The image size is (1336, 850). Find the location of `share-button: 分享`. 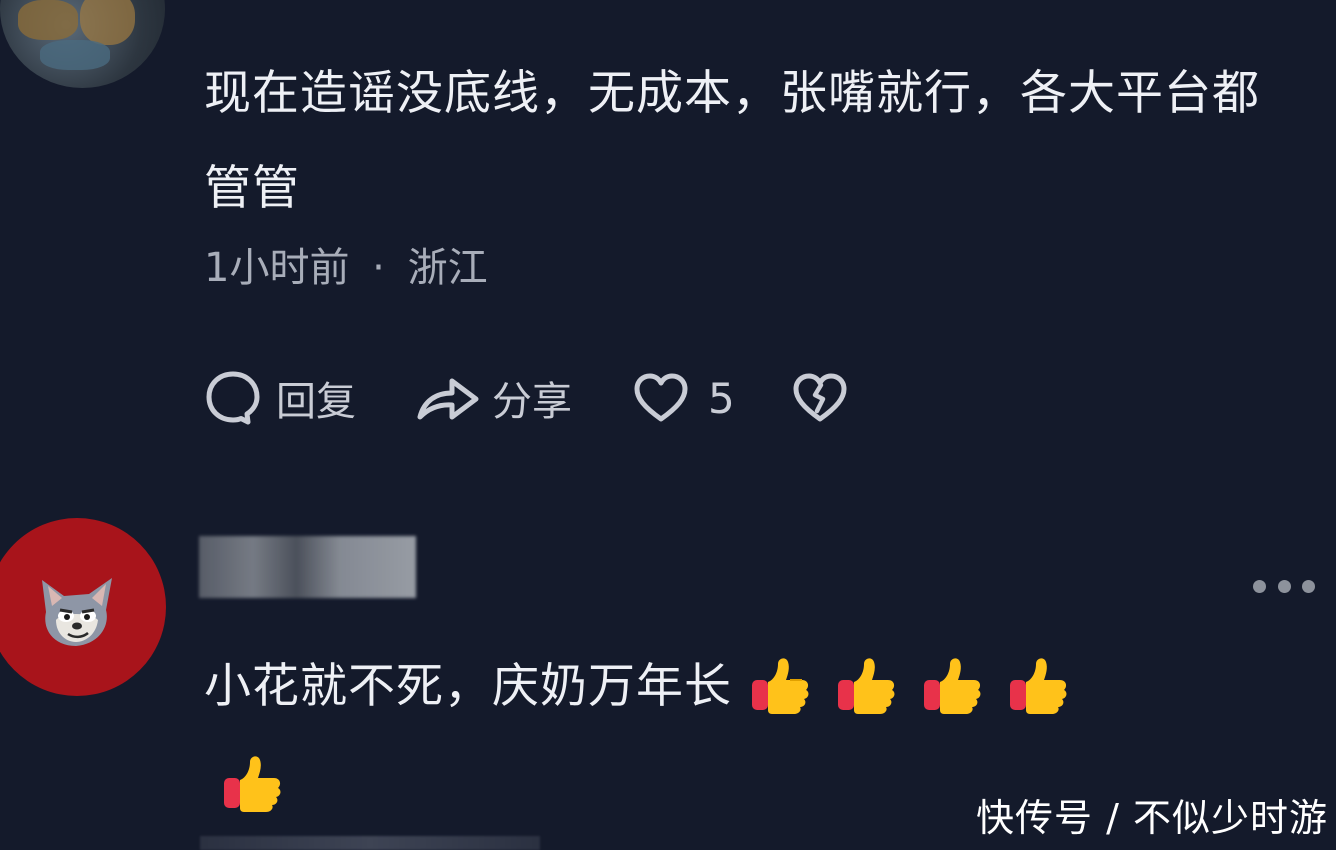

share-button: 分享 is located at coordinates (493, 398).